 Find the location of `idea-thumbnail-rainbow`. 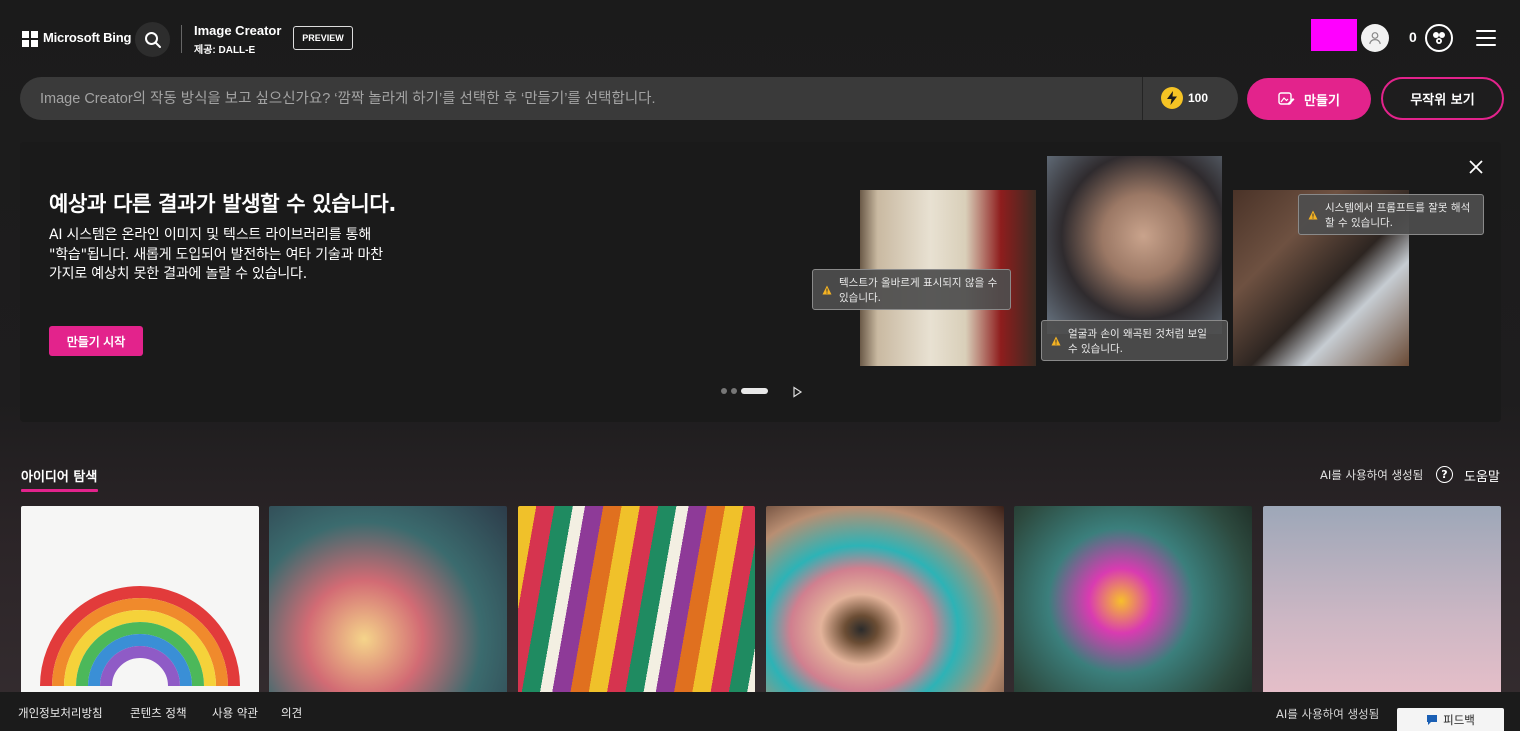

idea-thumbnail-rainbow is located at coordinates (140, 601).